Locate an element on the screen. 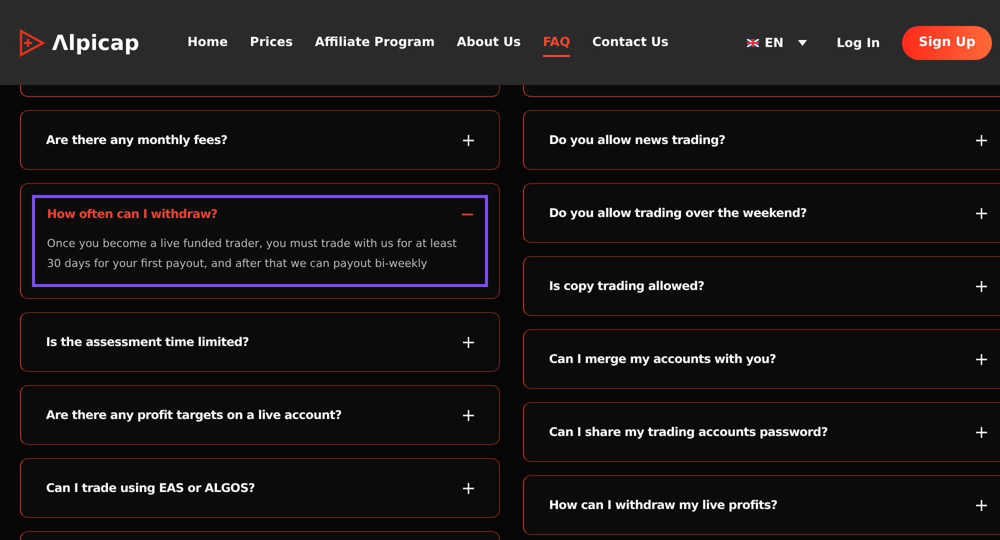 Image resolution: width=1000 pixels, height=540 pixels. faq-question: Can I share my trading accounts password? is located at coordinates (688, 432).